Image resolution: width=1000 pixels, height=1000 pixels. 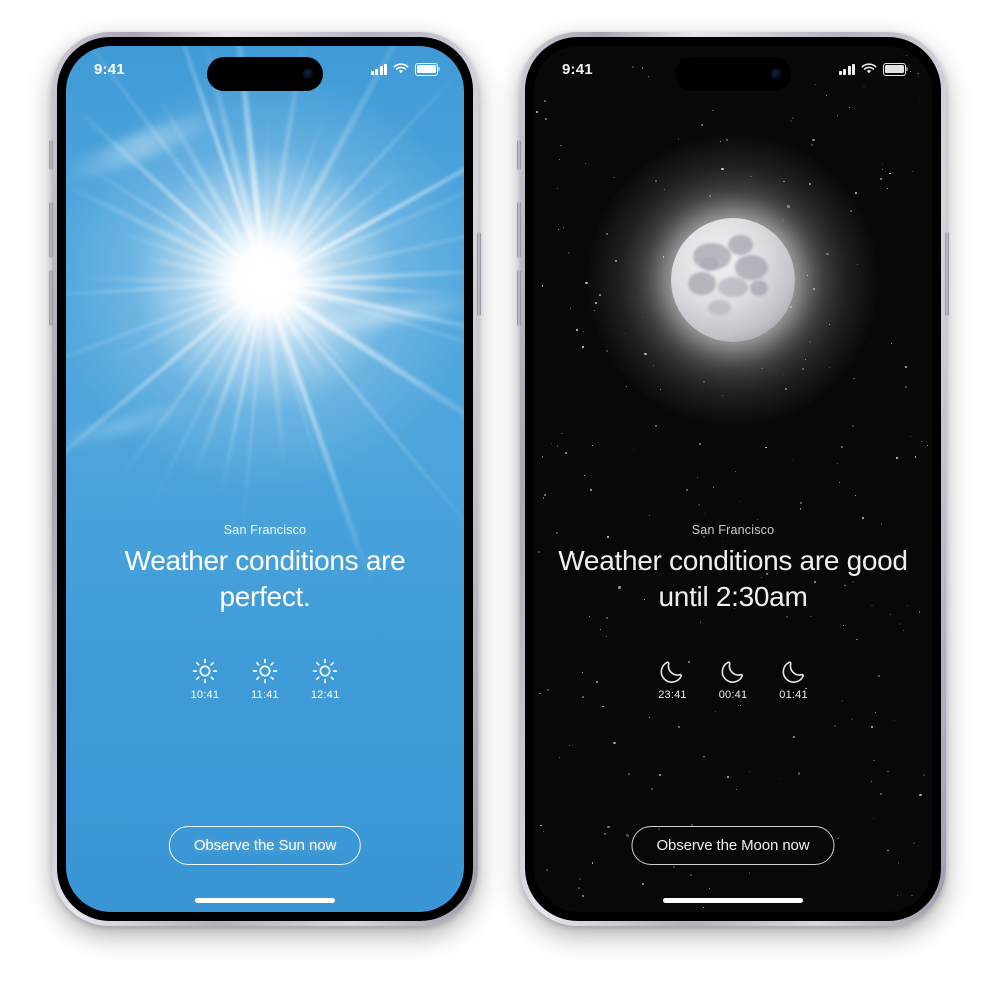 I want to click on forecast-time: 12:41, so click(x=325, y=695).